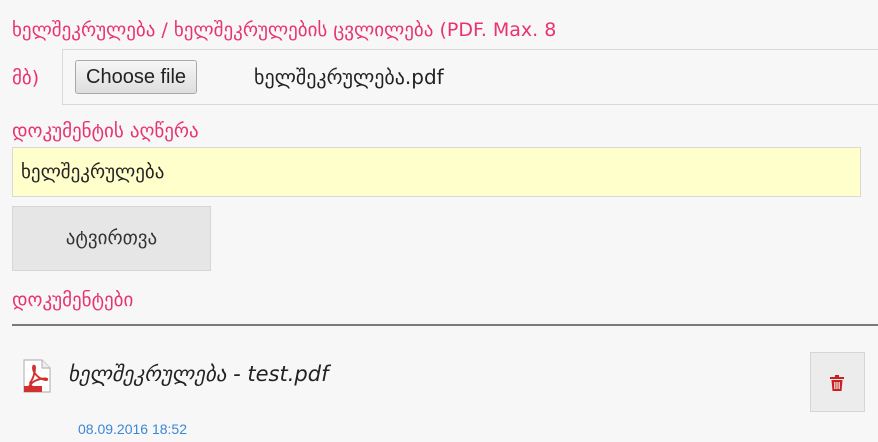 This screenshot has height=442, width=878. What do you see at coordinates (73, 300) in the screenshot?
I see `documents-section-label: დოკუმენტები` at bounding box center [73, 300].